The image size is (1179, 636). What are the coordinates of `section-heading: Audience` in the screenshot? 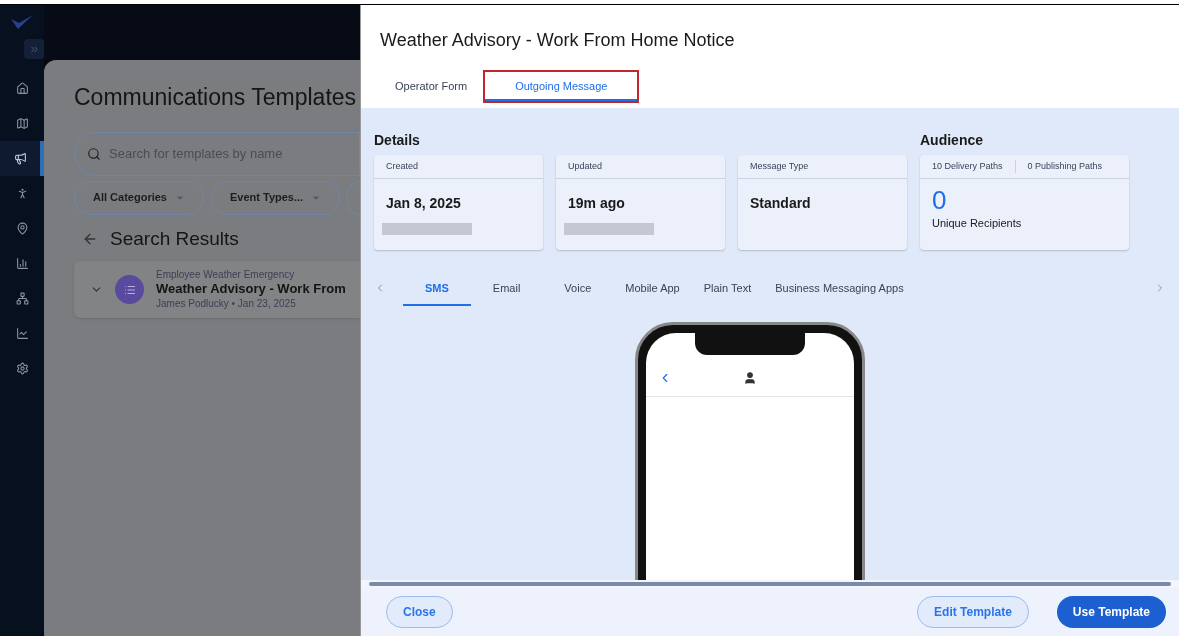 It's located at (952, 140).